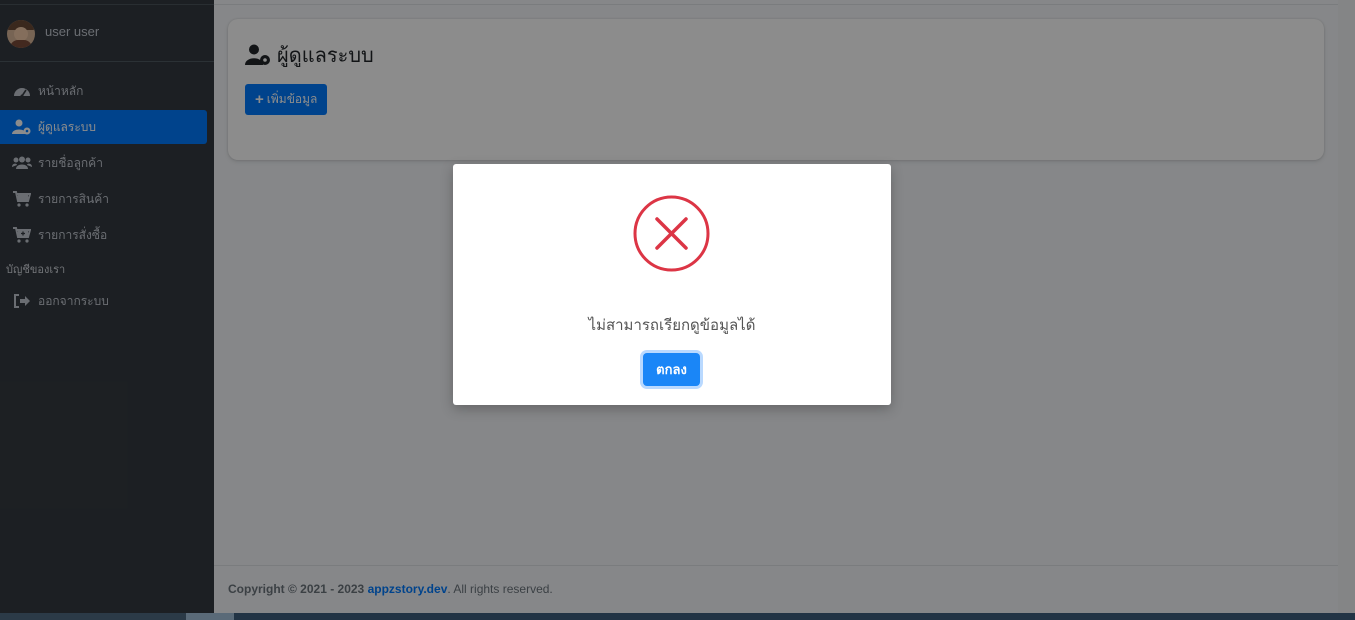  What do you see at coordinates (672, 284) in the screenshot?
I see `error-dialog: ไม่สามารถเรียกดูข้อมูลได้ ตกลง` at bounding box center [672, 284].